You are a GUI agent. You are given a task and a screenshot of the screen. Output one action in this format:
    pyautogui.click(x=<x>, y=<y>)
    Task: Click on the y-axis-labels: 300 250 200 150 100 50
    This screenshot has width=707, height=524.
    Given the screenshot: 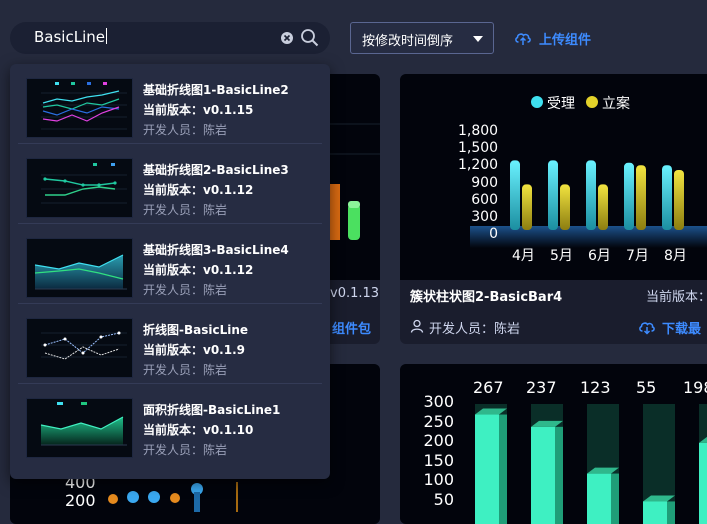 What is the action you would take?
    pyautogui.click(x=432, y=450)
    